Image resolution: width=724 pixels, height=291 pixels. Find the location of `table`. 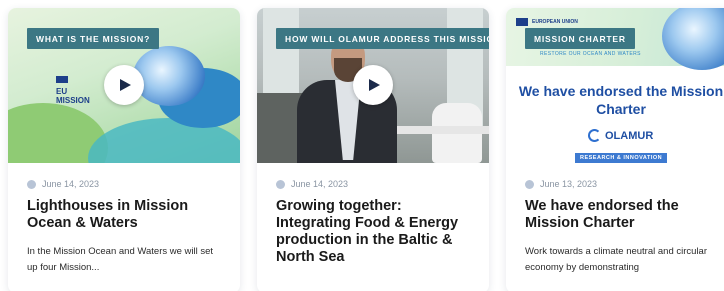

table is located at coordinates (443, 130).